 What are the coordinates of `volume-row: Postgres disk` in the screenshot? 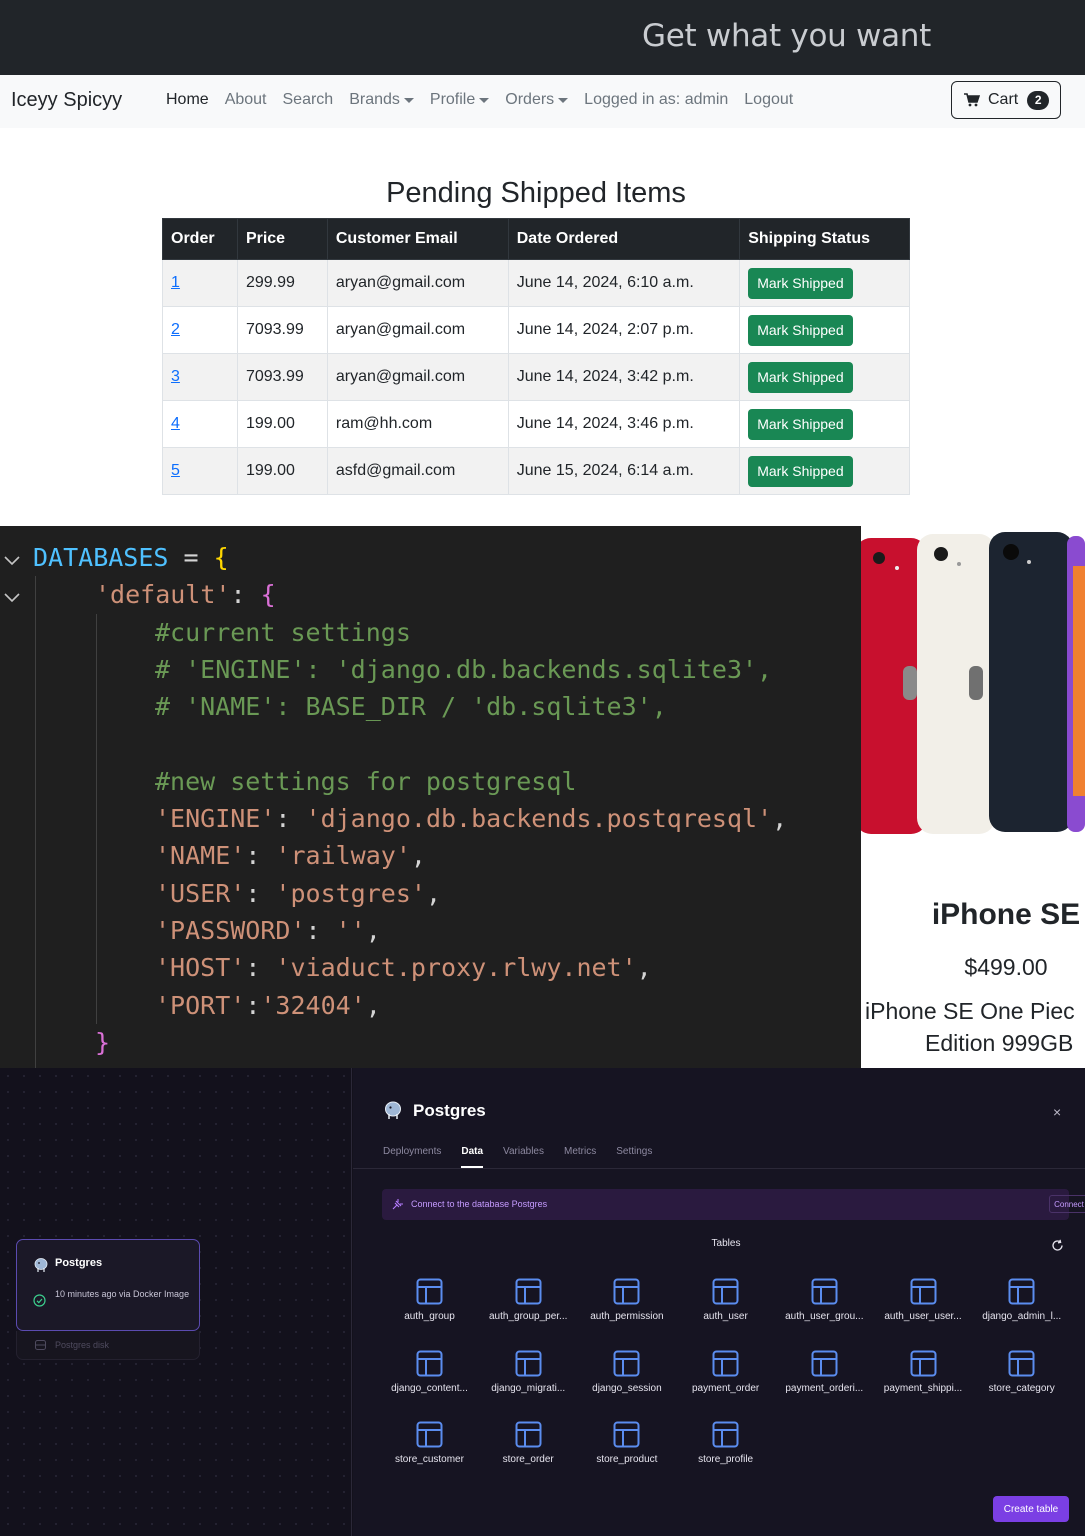 It's located at (108, 1345).